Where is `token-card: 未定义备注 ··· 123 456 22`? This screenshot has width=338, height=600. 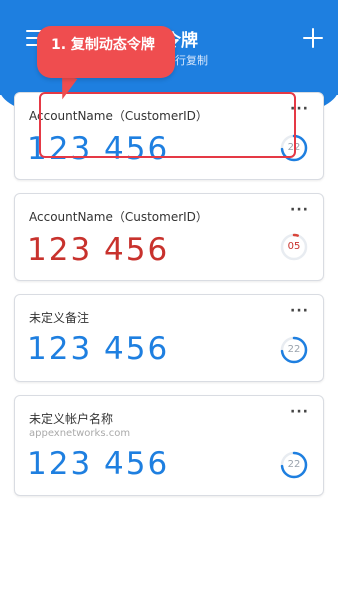
token-card: 未定义备注 ··· 123 456 22 is located at coordinates (169, 338).